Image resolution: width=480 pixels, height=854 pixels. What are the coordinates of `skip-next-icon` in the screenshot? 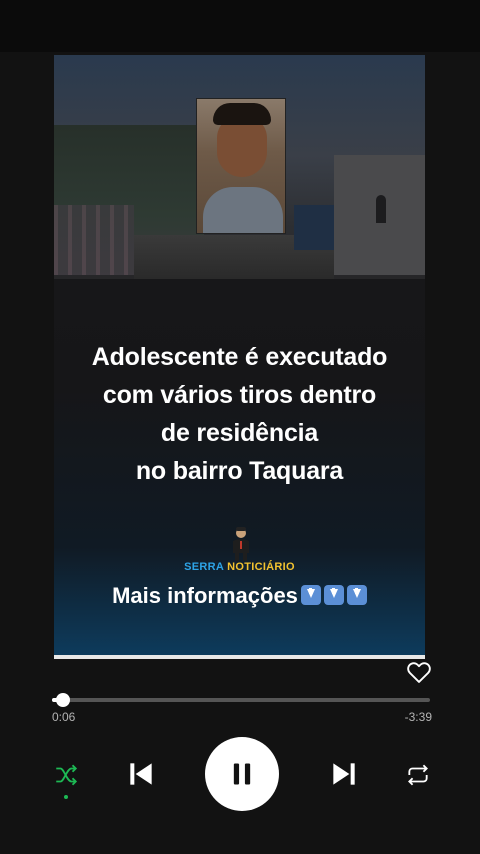 It's located at (344, 774).